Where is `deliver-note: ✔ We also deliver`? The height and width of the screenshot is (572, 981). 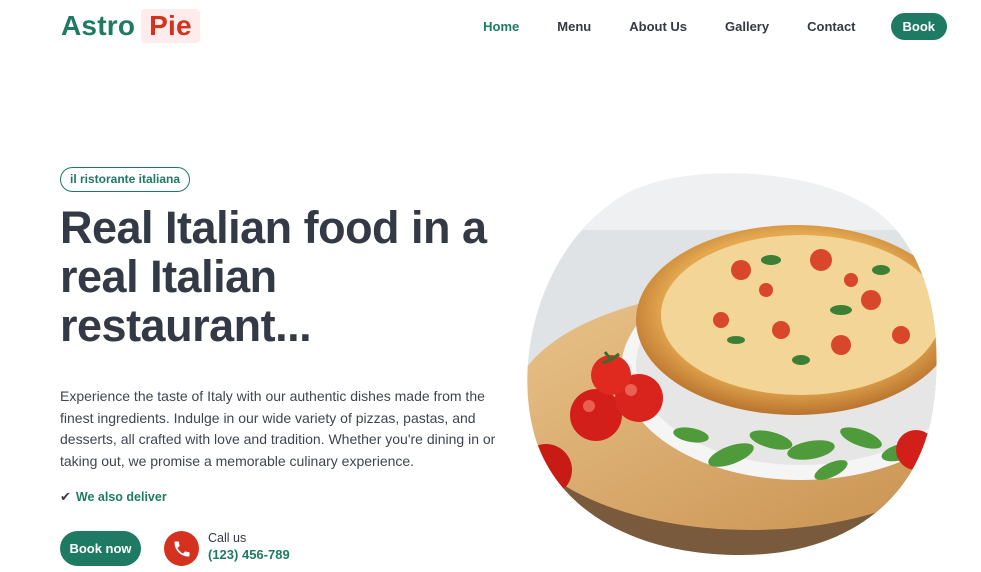
deliver-note: ✔ We also deliver is located at coordinates (113, 497).